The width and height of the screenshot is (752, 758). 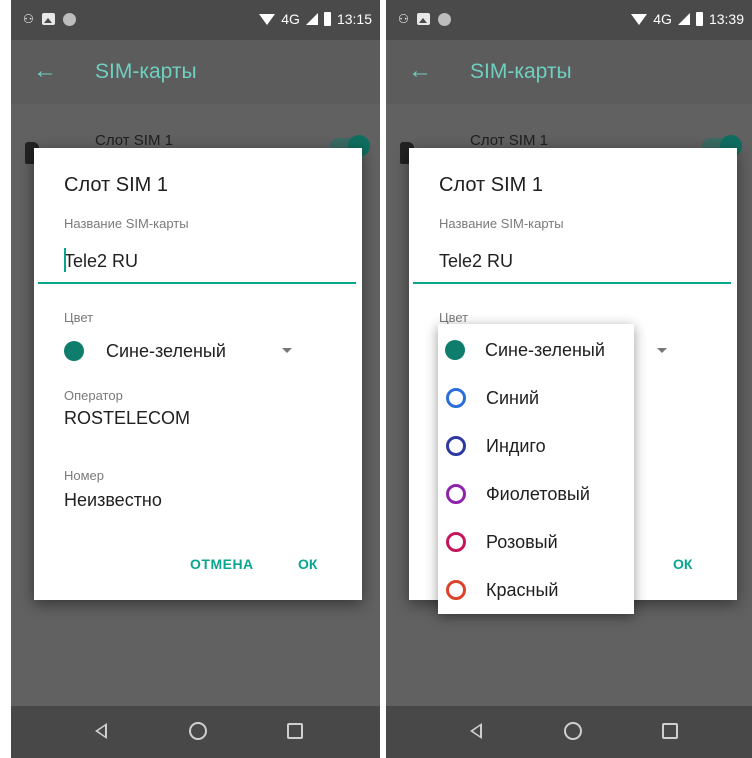 What do you see at coordinates (569, 20) in the screenshot?
I see `status-bar: ⚇ 4G 13:39` at bounding box center [569, 20].